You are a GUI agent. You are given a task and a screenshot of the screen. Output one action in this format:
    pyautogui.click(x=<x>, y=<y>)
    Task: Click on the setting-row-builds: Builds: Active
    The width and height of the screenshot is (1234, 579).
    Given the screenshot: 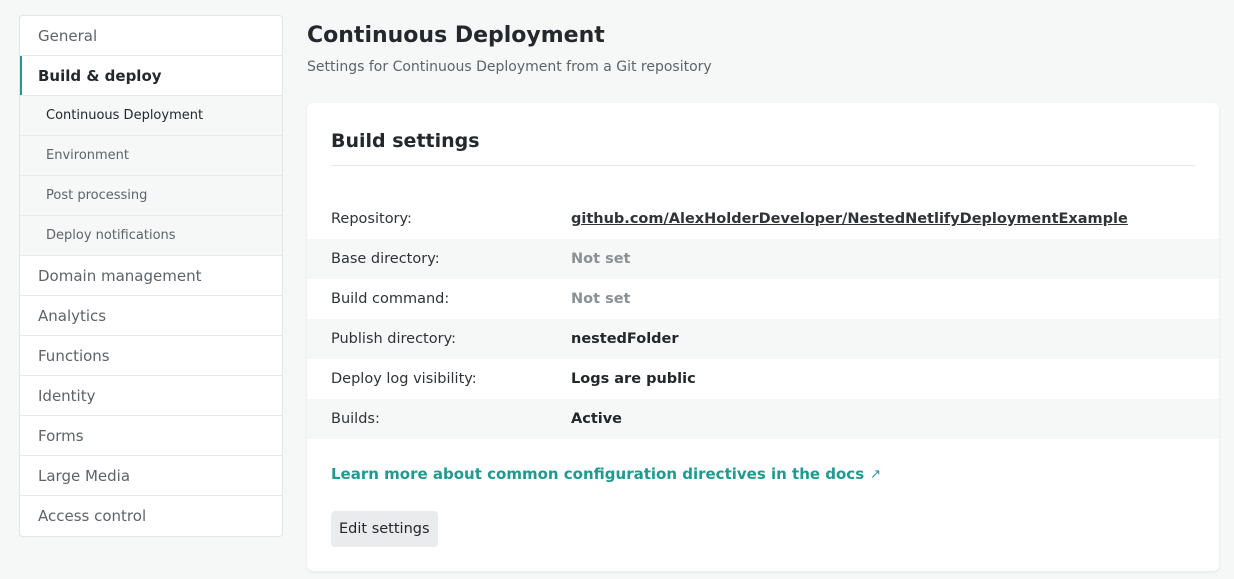 What is the action you would take?
    pyautogui.click(x=763, y=419)
    